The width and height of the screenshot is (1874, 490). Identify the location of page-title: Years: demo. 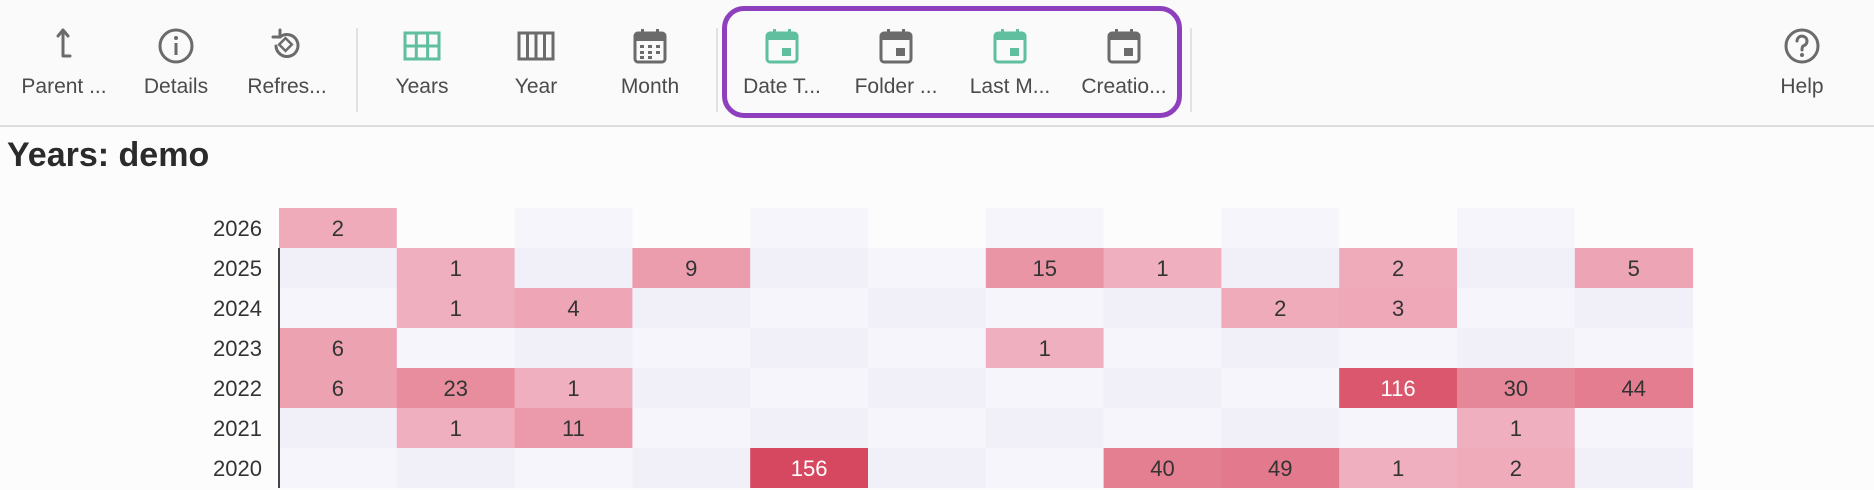
(108, 155).